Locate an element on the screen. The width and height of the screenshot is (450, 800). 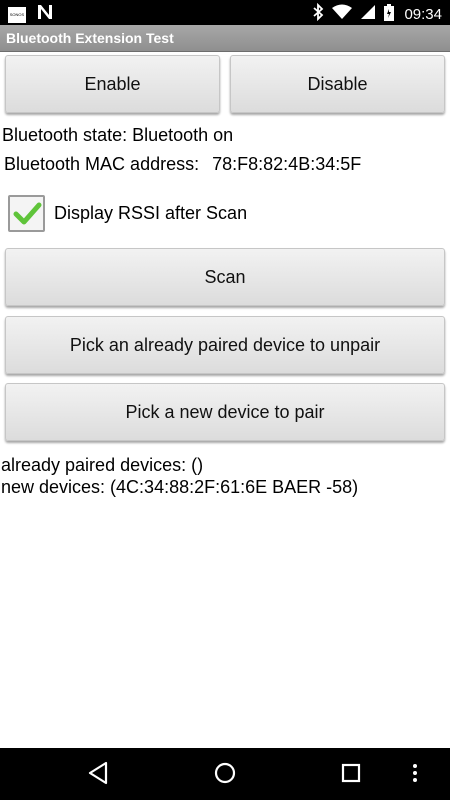
enable-button: Enable is located at coordinates (112, 84).